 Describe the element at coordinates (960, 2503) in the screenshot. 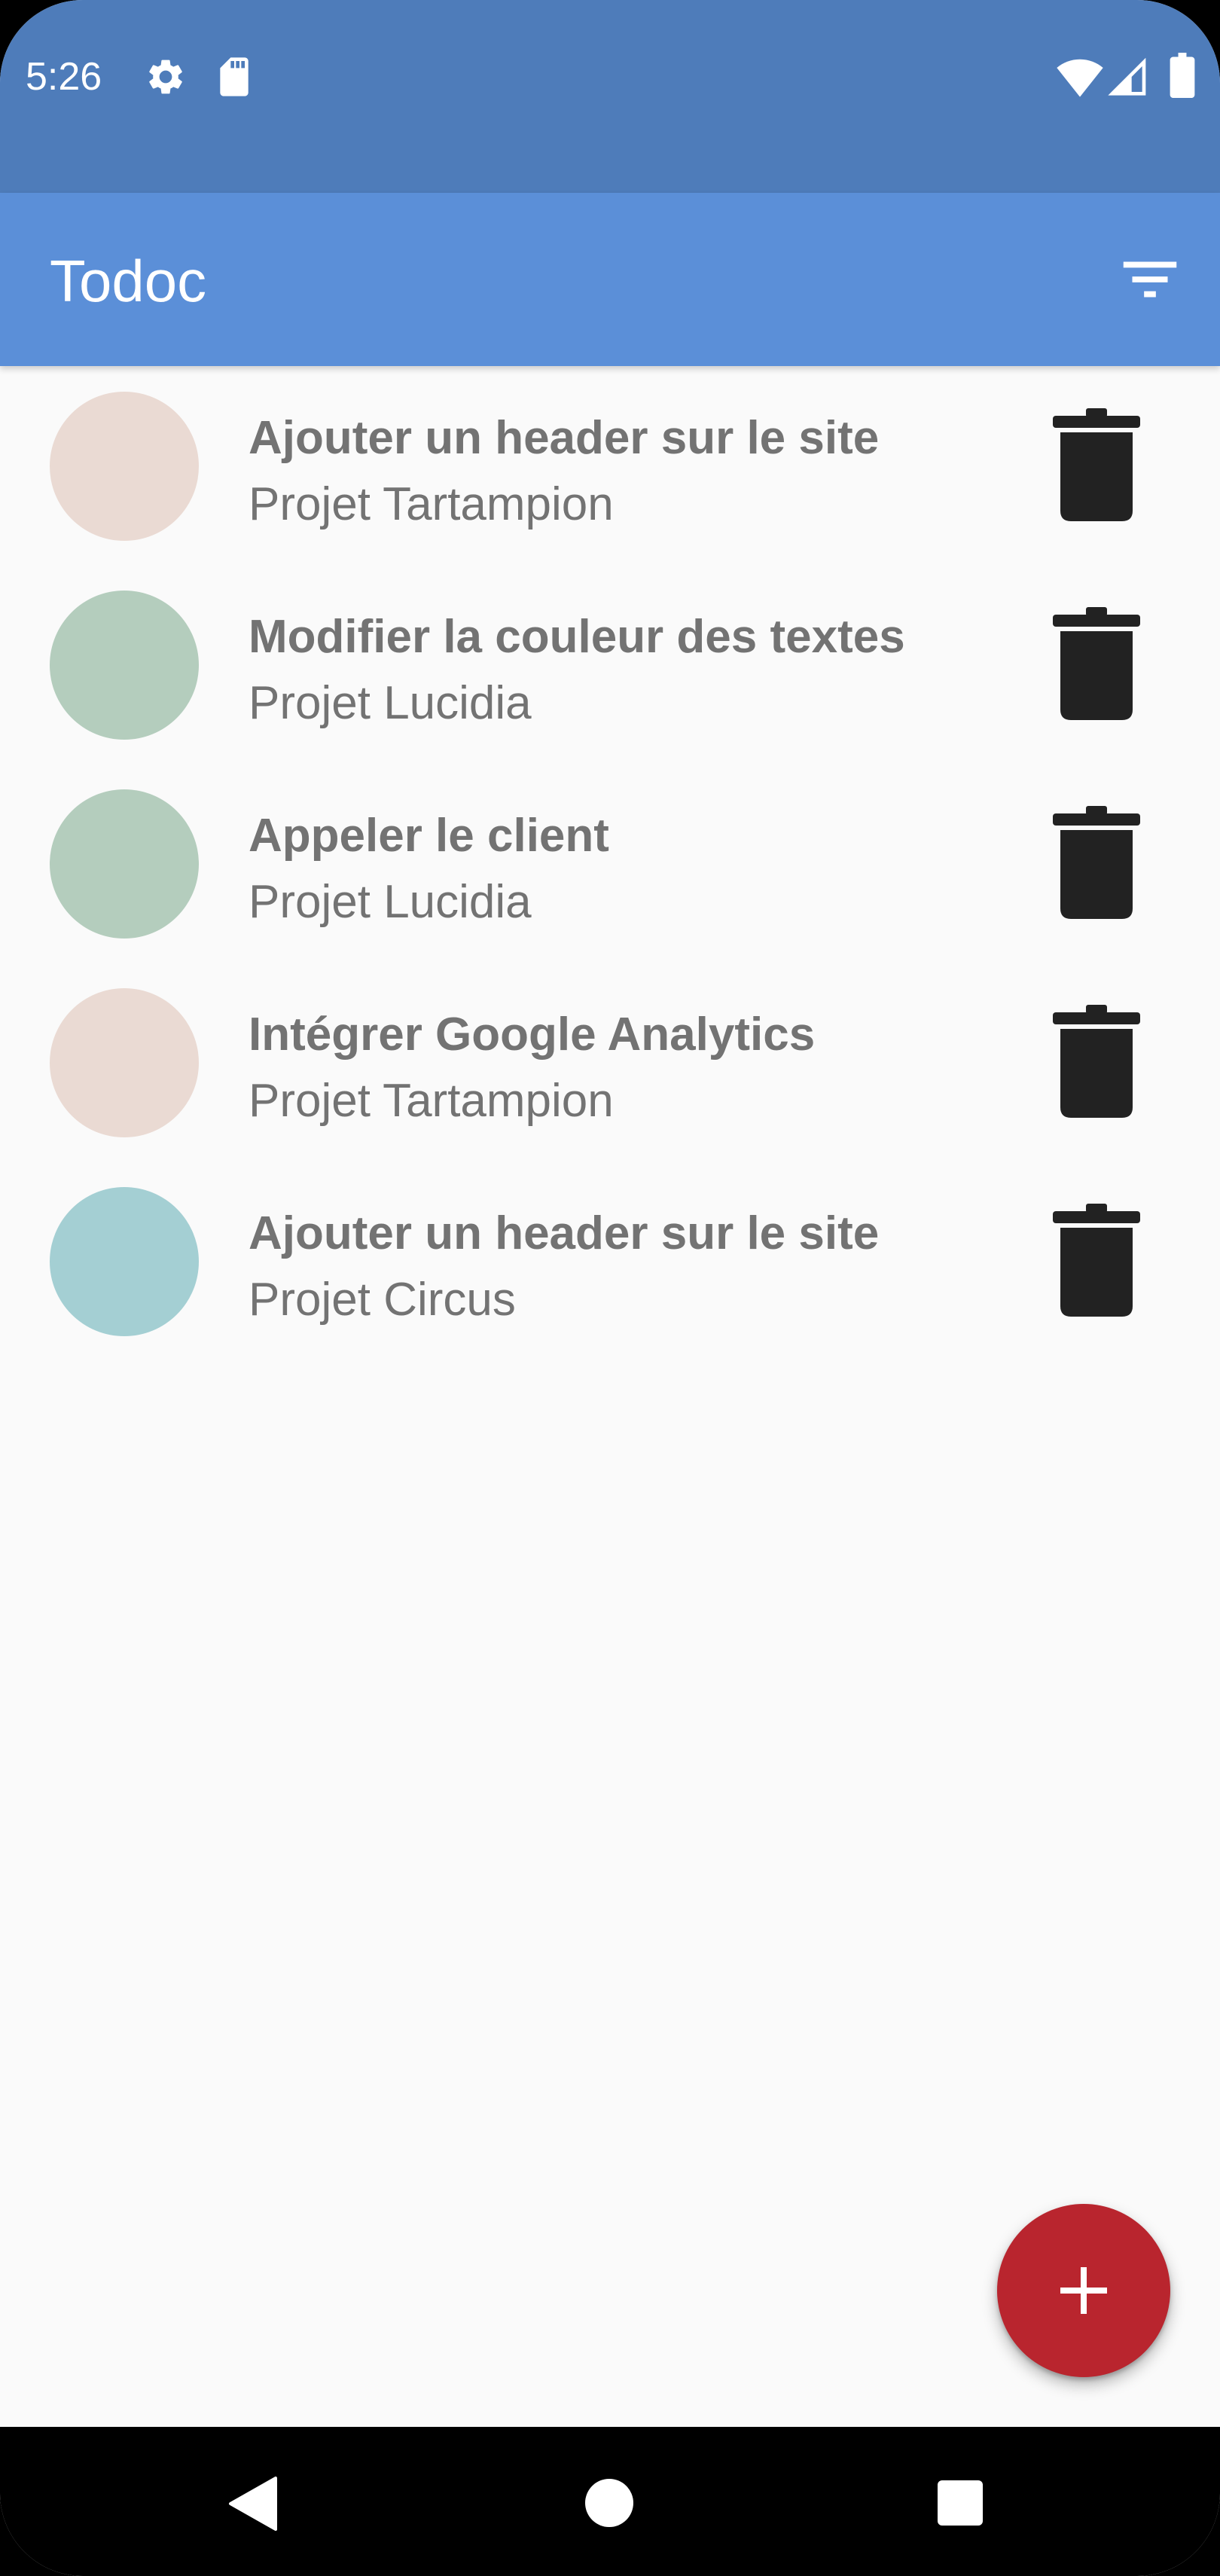

I see `recents-icon` at that location.